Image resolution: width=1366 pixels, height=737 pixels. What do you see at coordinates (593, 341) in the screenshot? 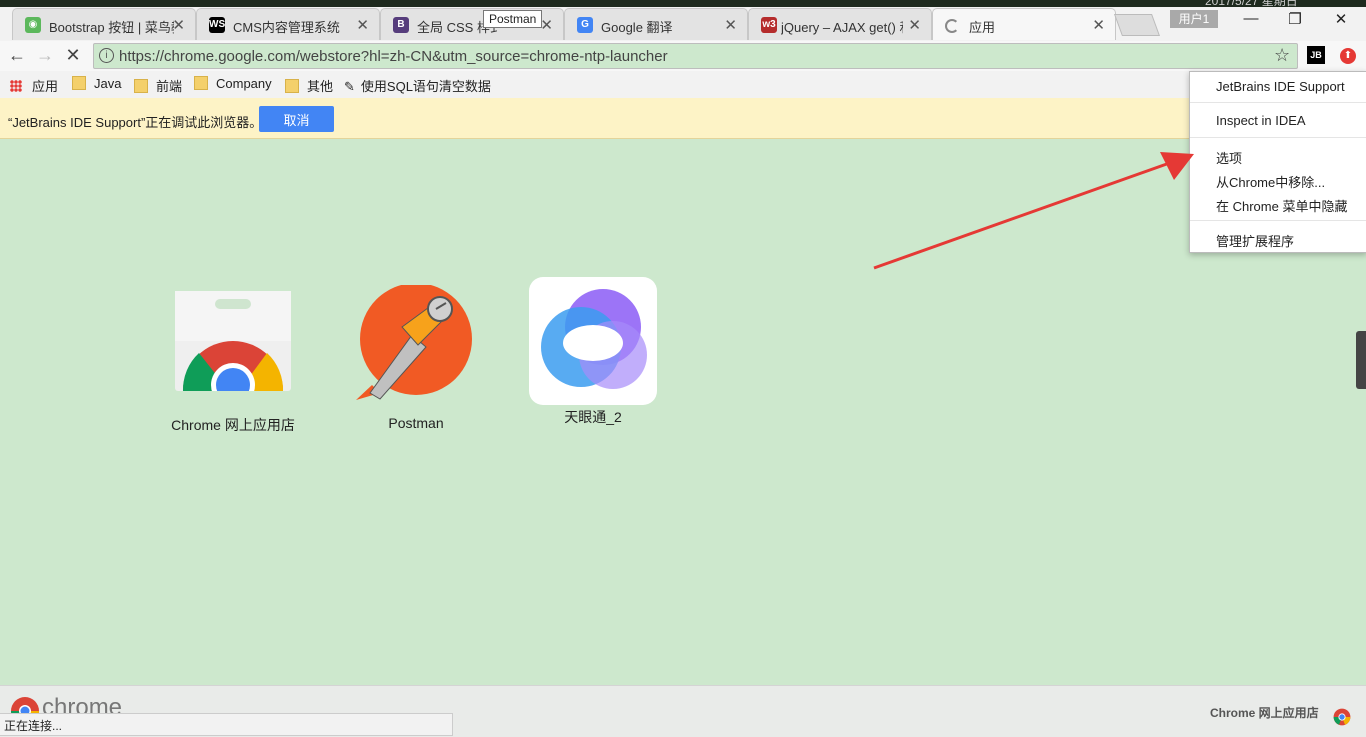
I see `tianyantong-icon` at bounding box center [593, 341].